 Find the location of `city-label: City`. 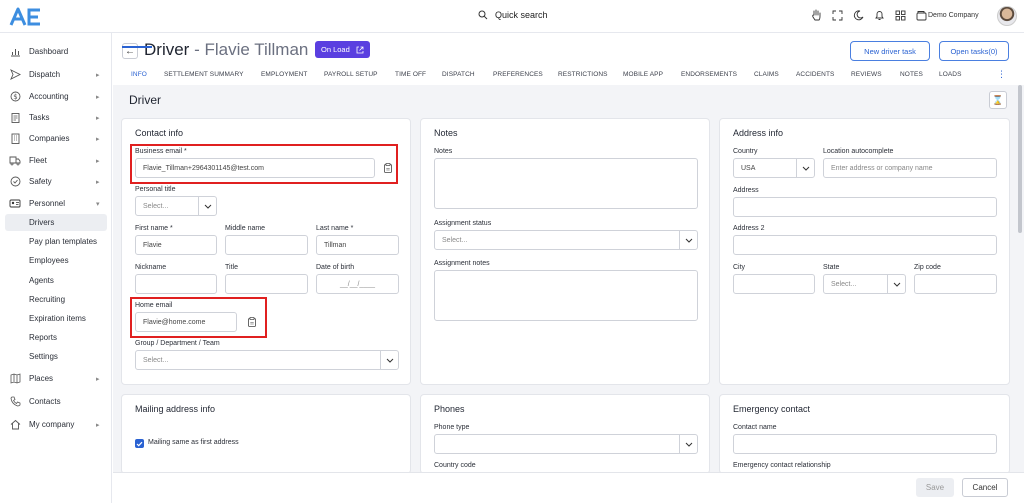

city-label: City is located at coordinates (739, 267).